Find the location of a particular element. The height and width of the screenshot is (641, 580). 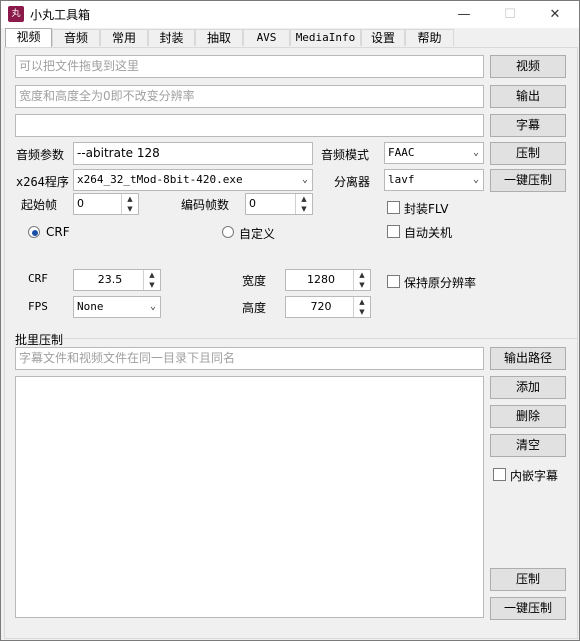

width-spinner: 1280 ▲ ▼ is located at coordinates (328, 280).